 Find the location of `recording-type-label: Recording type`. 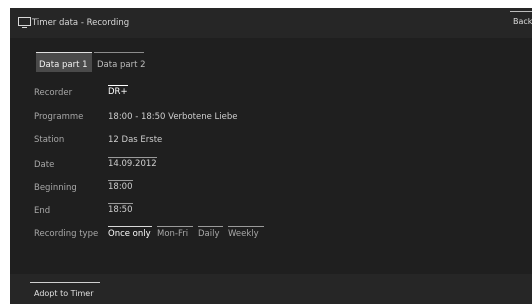

recording-type-label: Recording type is located at coordinates (66, 234).